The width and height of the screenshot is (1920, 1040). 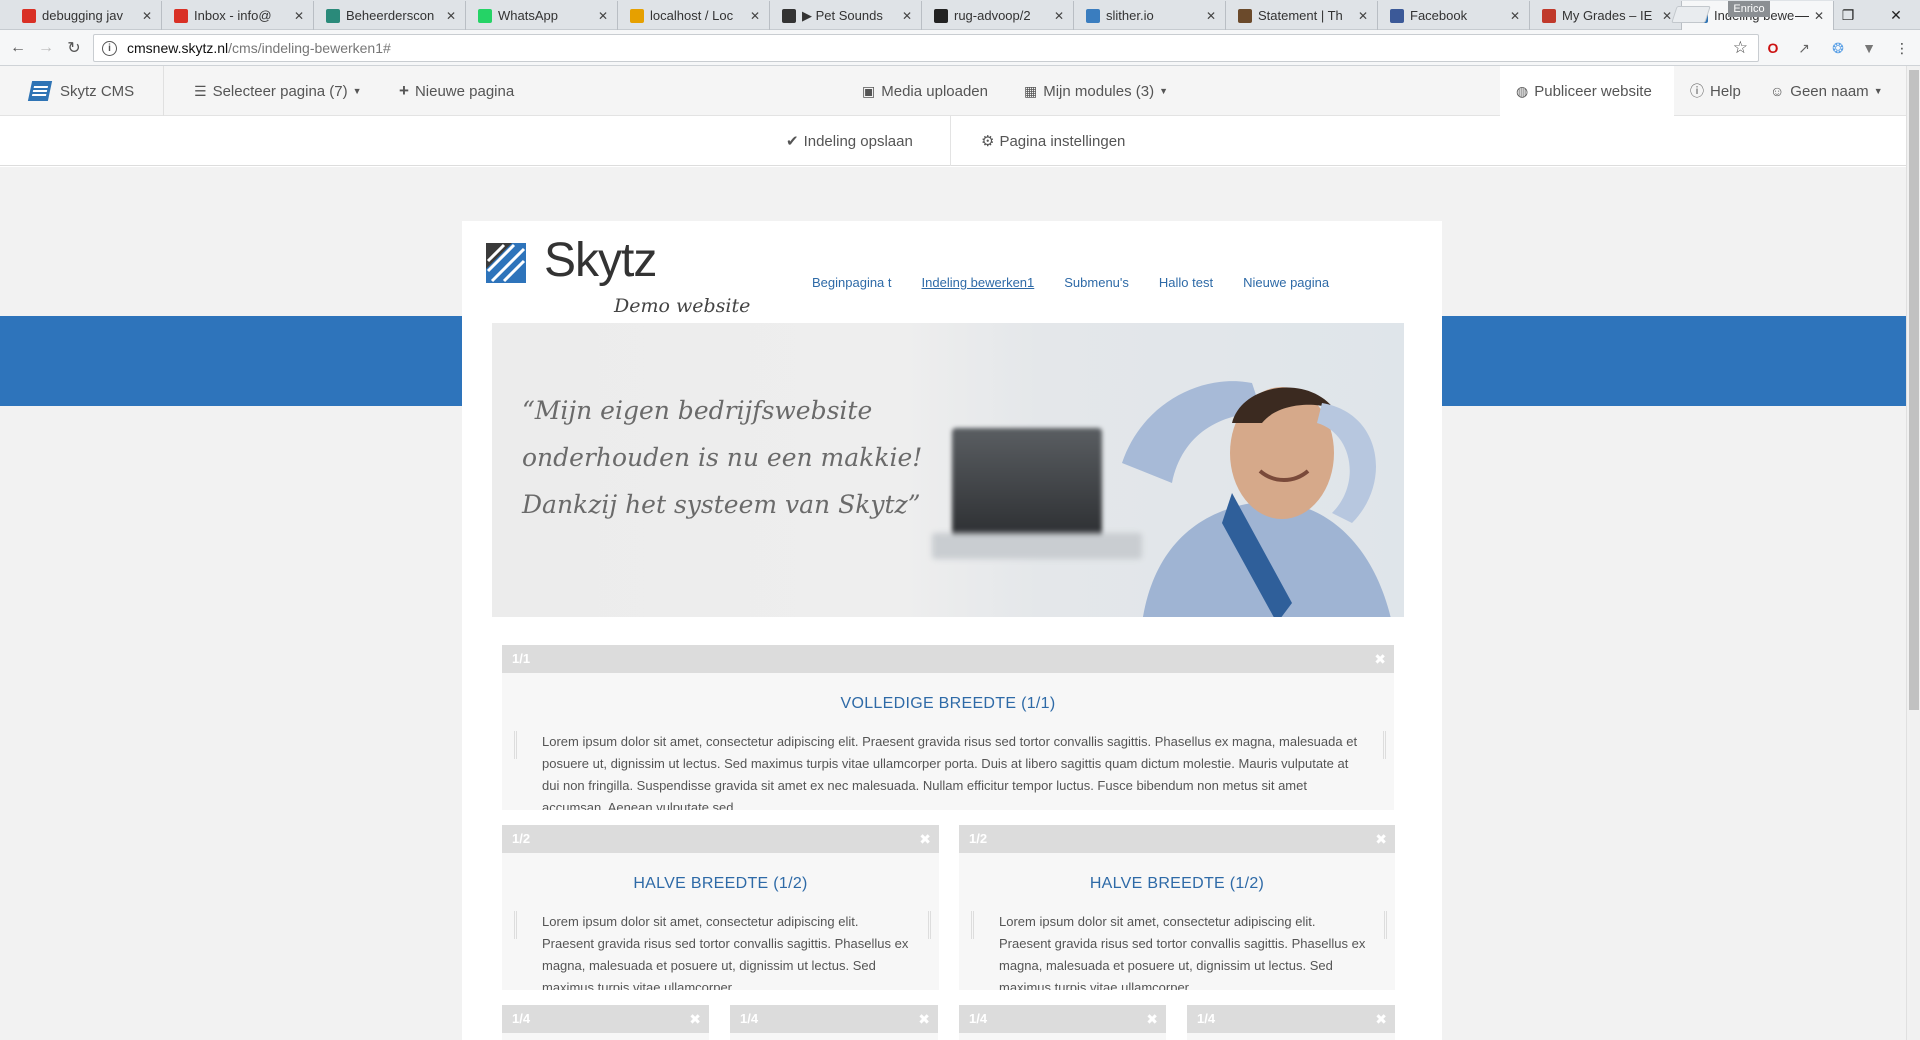 What do you see at coordinates (1902, 48) in the screenshot?
I see `menu-icon: ⋮` at bounding box center [1902, 48].